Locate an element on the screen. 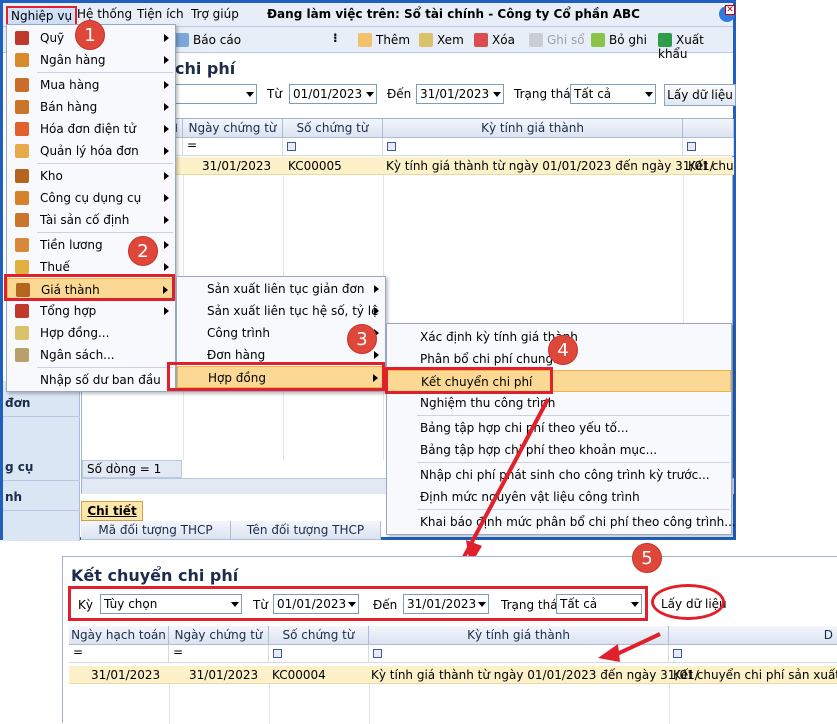  left-nav-item: đơn is located at coordinates (41, 403).